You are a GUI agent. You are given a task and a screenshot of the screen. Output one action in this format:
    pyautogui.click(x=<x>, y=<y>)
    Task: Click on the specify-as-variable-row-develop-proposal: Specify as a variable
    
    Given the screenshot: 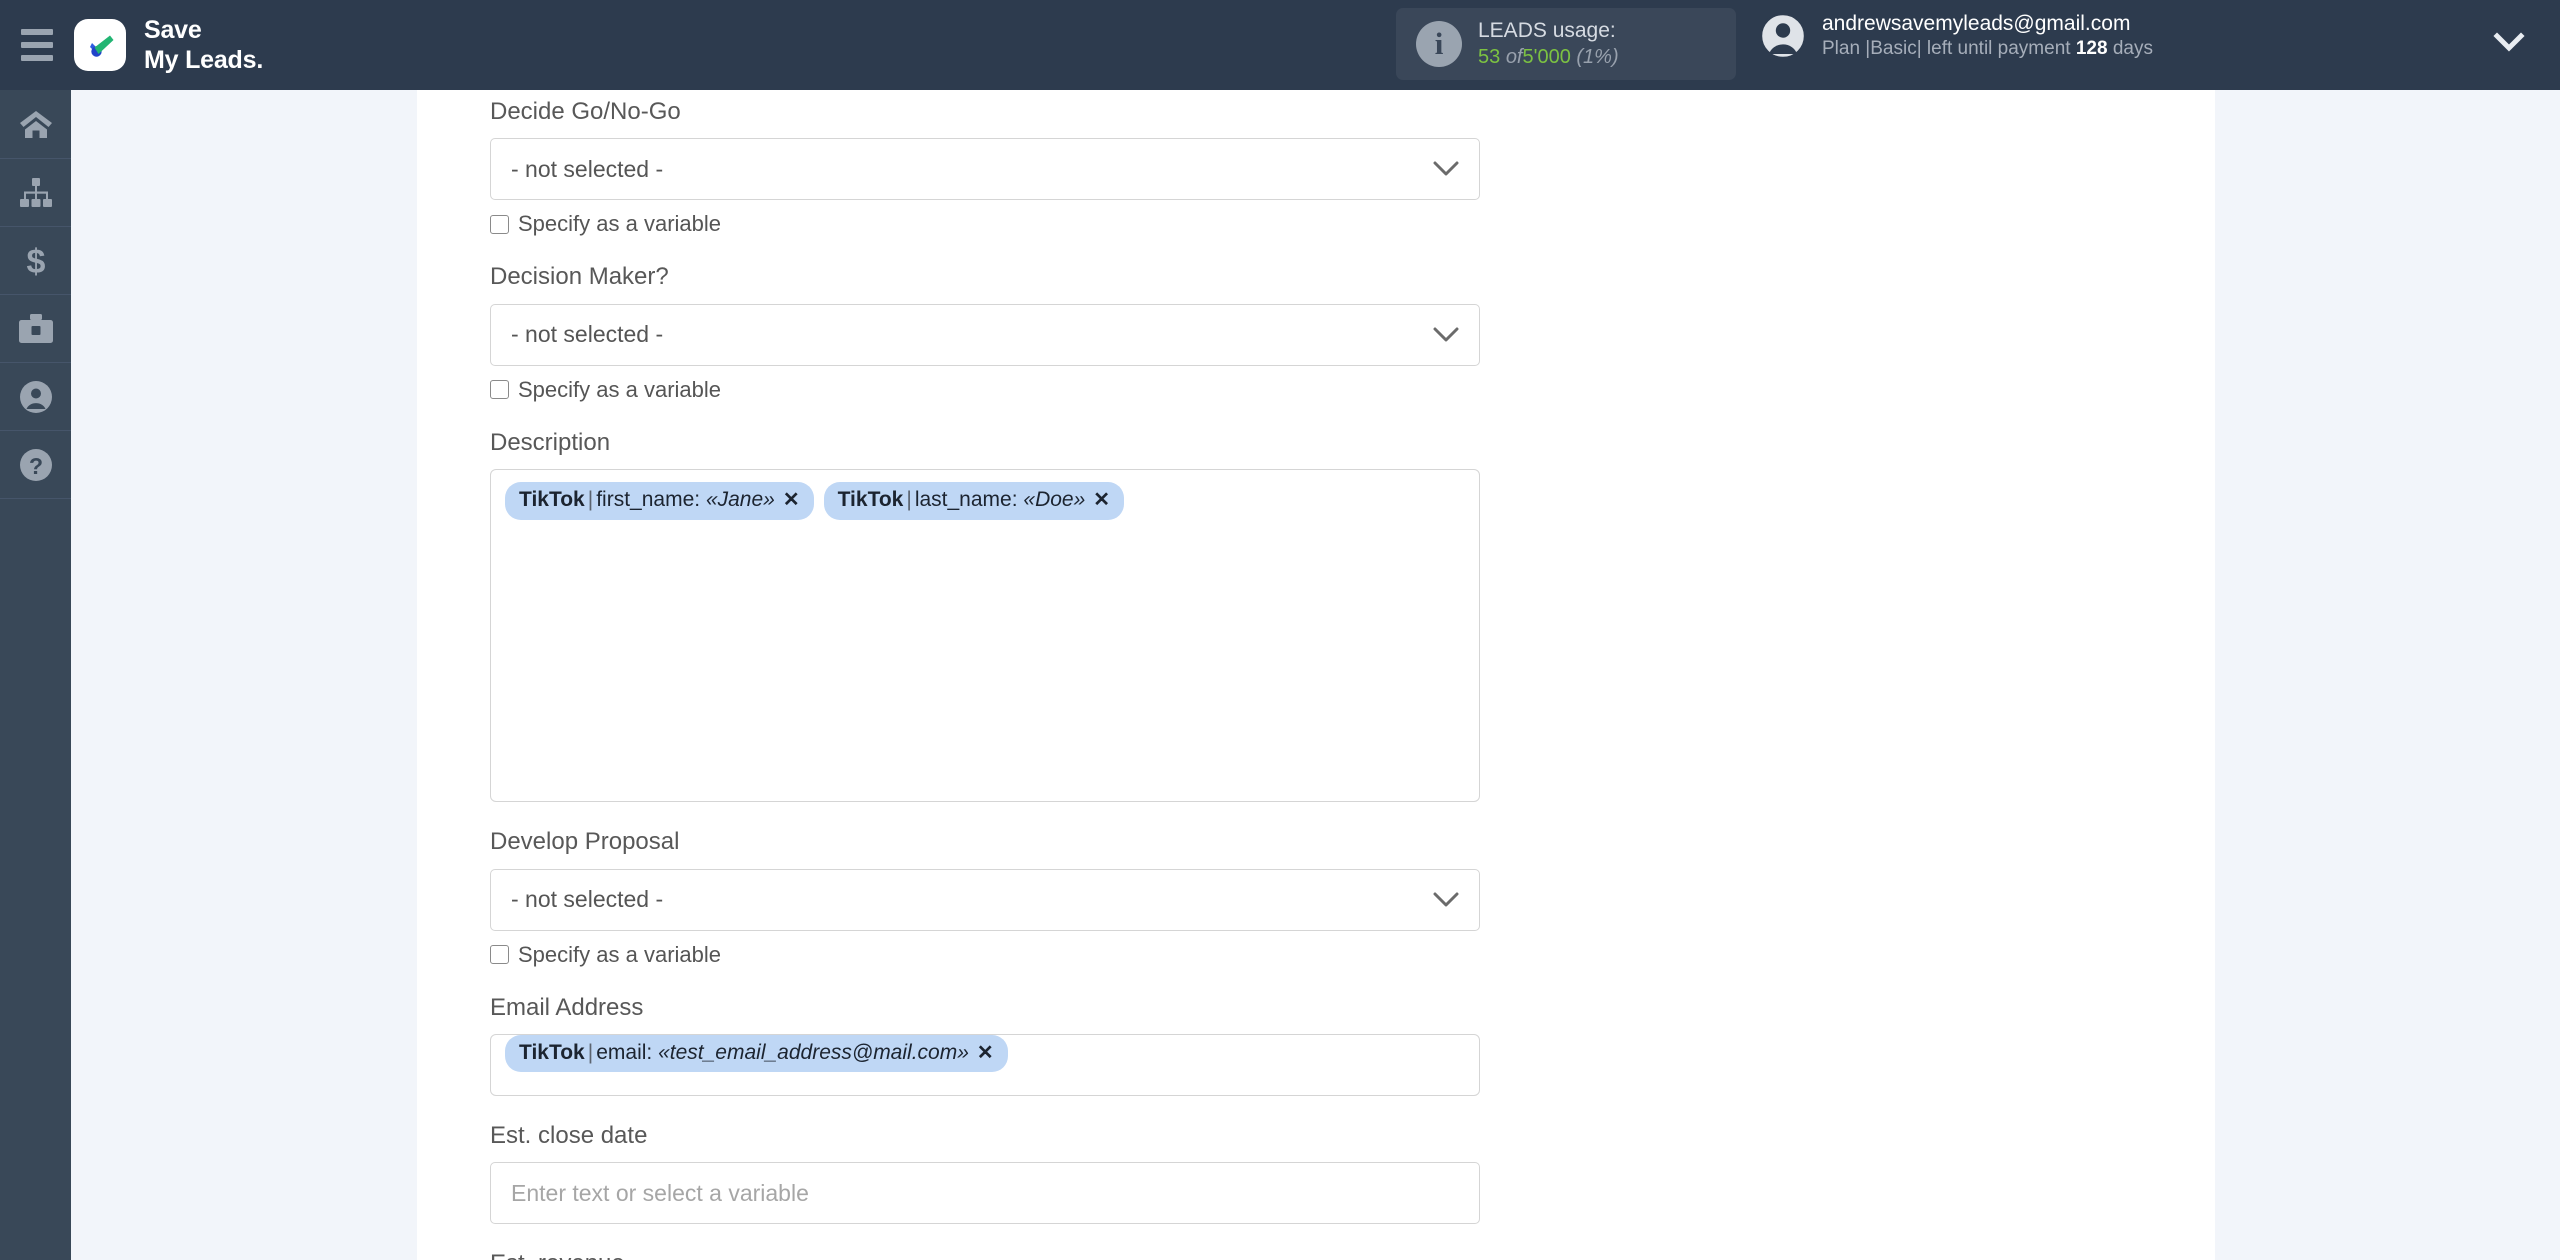 What is the action you would take?
    pyautogui.click(x=985, y=955)
    